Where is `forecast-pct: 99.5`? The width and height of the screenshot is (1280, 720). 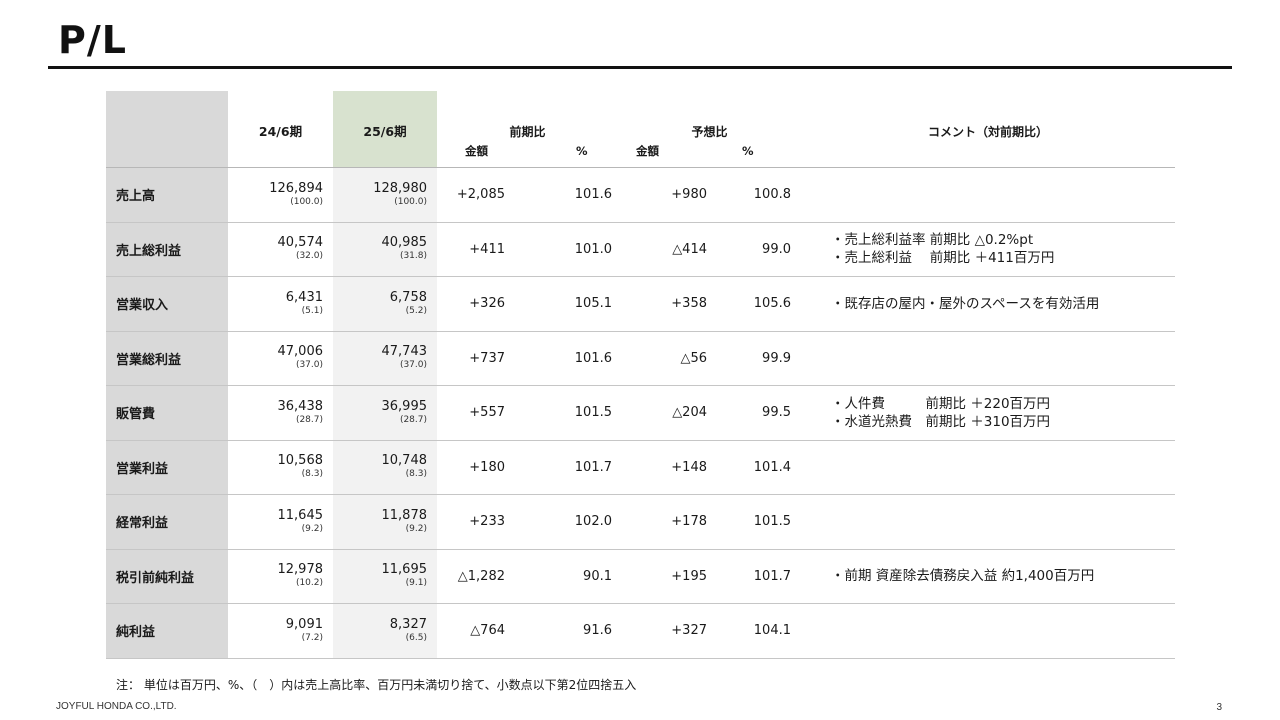 forecast-pct: 99.5 is located at coordinates (757, 413).